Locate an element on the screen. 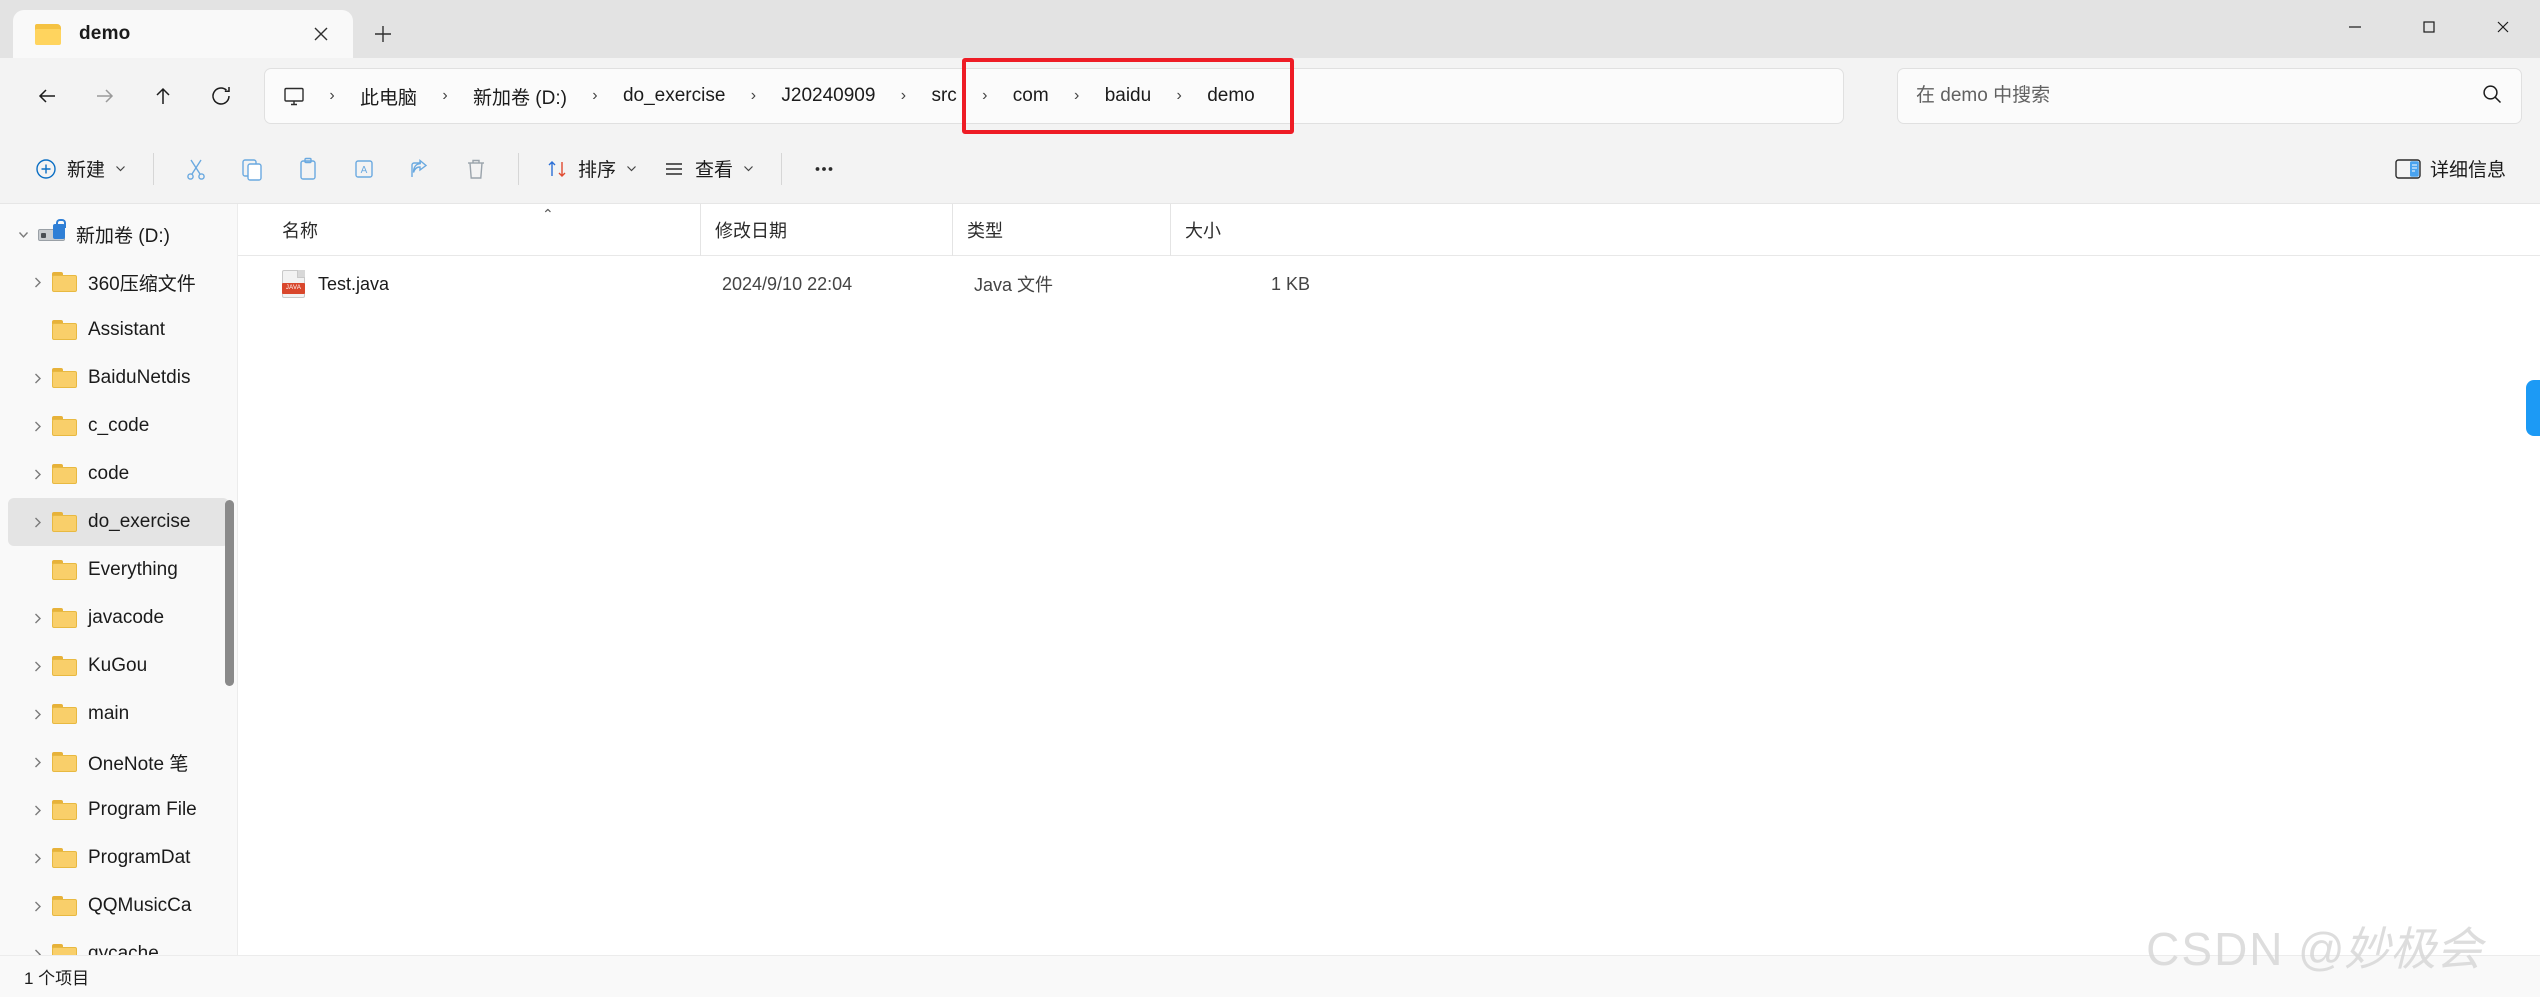  breadcrumb-item-baidu: baidu is located at coordinates (1128, 96).